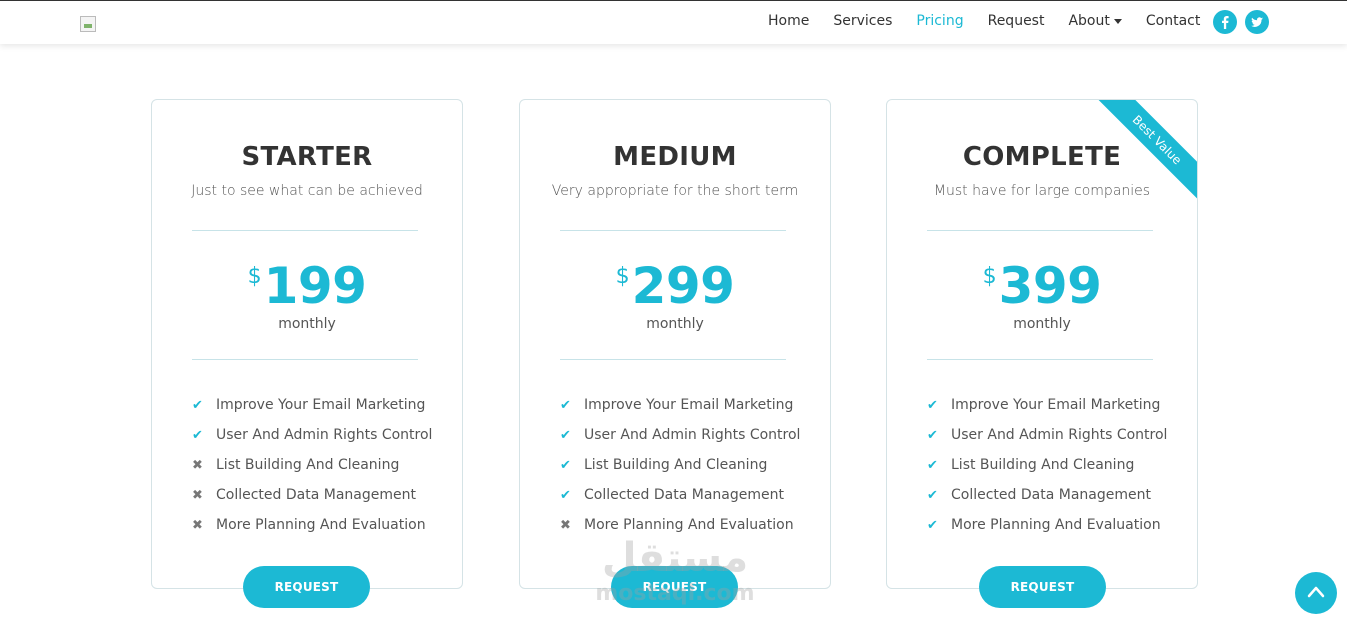  I want to click on nav-services-link: Services, so click(862, 21).